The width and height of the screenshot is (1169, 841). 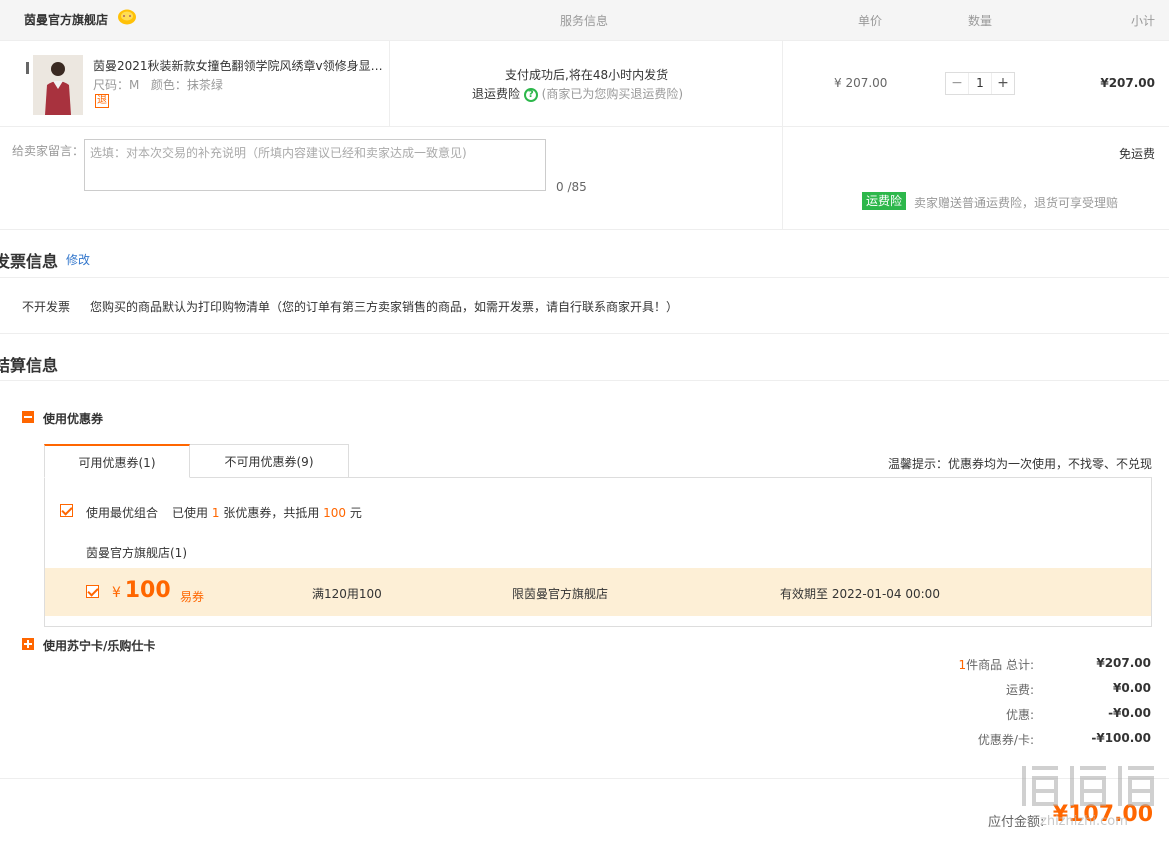 What do you see at coordinates (584, 21) in the screenshot?
I see `col-service-header: 服务信息` at bounding box center [584, 21].